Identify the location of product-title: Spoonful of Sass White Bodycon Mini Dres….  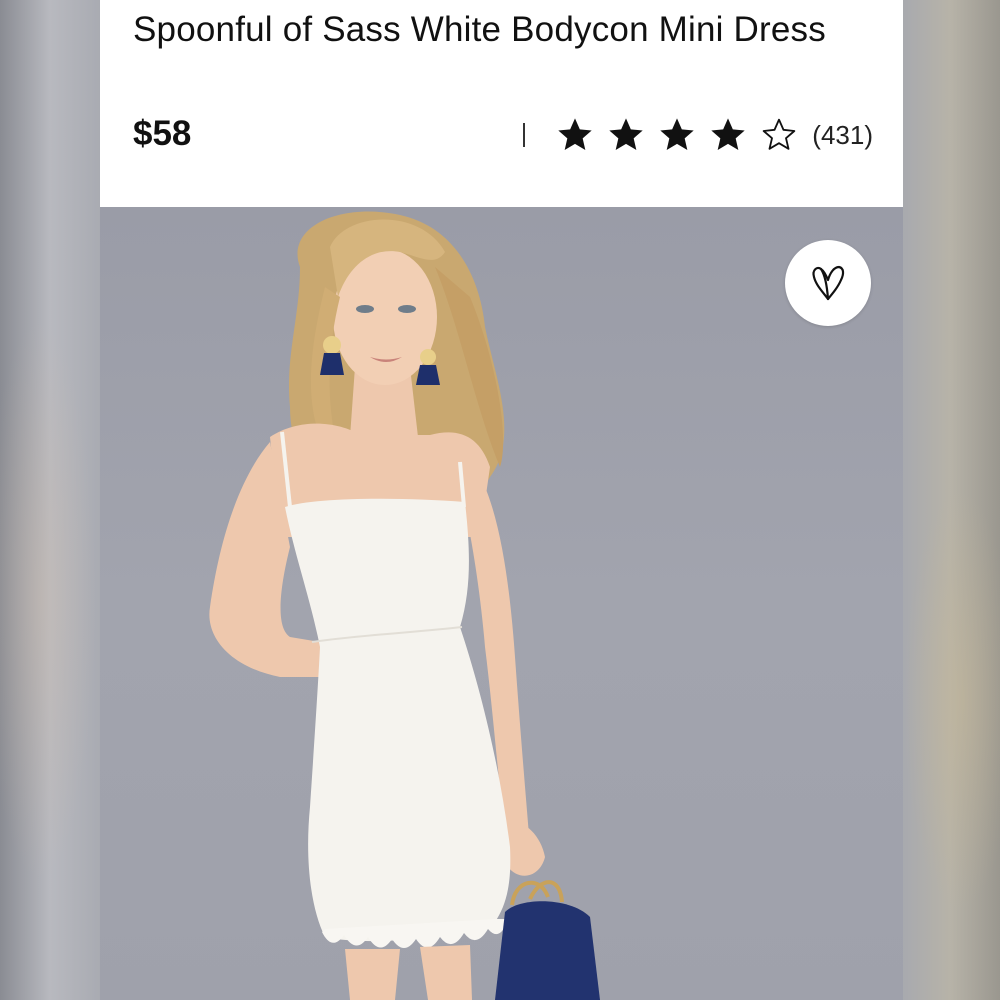
(479, 29).